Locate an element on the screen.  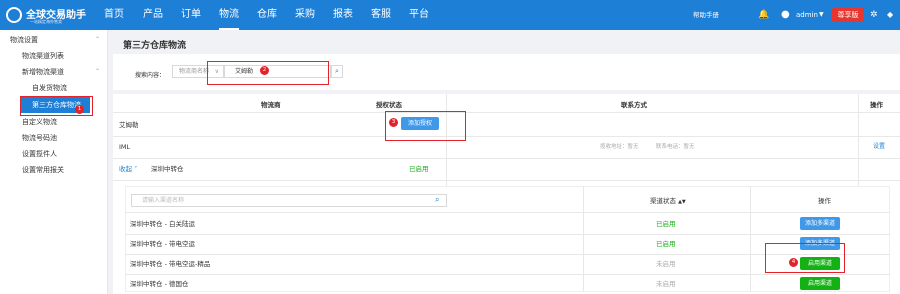
provider-name: 艾姆勒 is located at coordinates (129, 125).